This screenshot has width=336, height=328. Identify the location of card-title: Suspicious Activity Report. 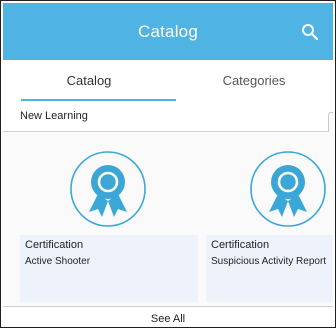
(269, 261).